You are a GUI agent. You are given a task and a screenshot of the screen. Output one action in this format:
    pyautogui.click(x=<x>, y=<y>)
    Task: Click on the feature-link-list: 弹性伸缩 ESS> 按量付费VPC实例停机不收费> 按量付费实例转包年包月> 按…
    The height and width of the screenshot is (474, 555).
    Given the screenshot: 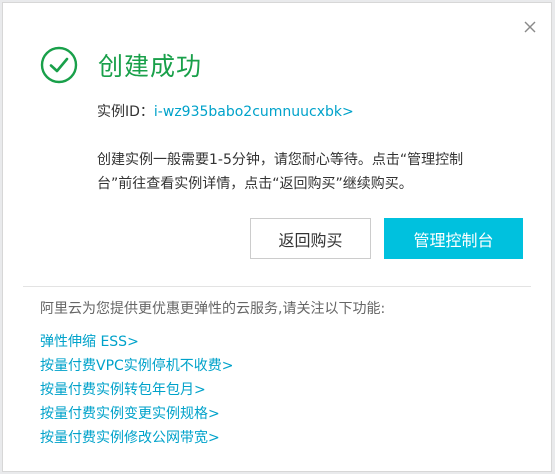 What is the action you would take?
    pyautogui.click(x=137, y=390)
    